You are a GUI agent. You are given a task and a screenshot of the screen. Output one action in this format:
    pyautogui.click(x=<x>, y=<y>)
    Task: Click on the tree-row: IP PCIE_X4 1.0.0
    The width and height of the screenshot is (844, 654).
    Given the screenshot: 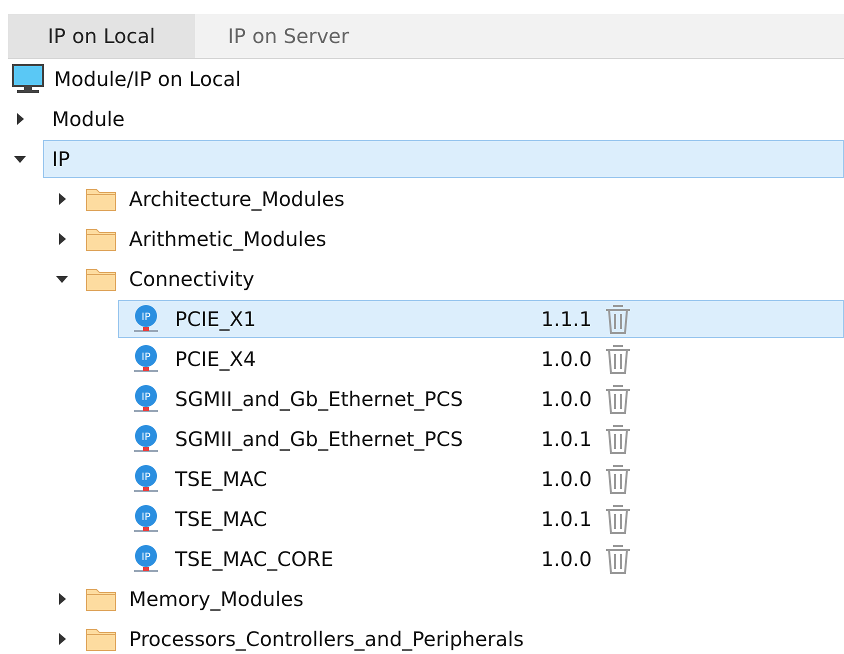 What is the action you would take?
    pyautogui.click(x=481, y=359)
    